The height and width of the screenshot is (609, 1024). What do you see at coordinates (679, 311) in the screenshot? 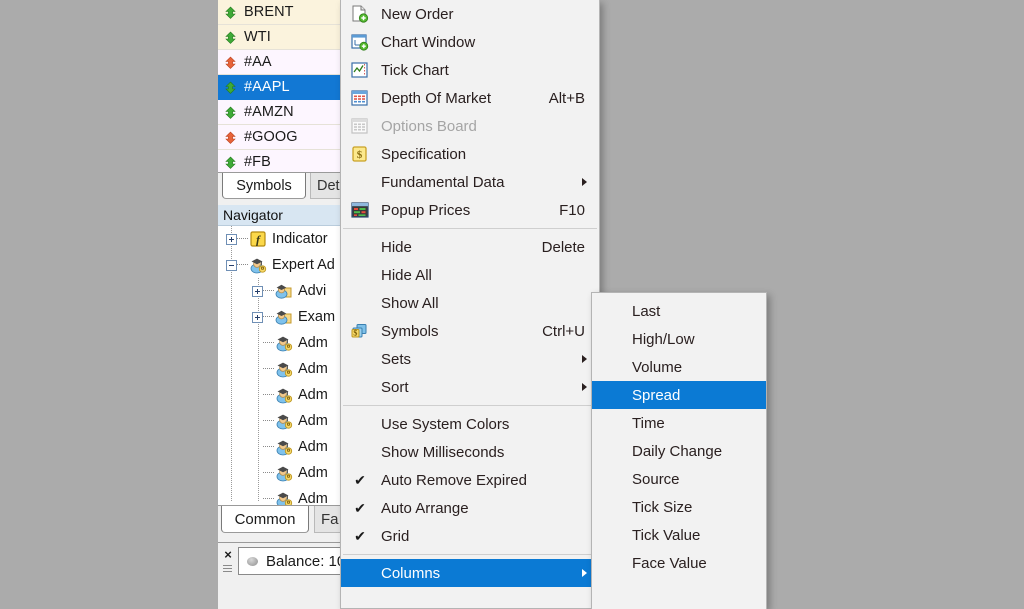
I see `submenu-item-last: Last` at bounding box center [679, 311].